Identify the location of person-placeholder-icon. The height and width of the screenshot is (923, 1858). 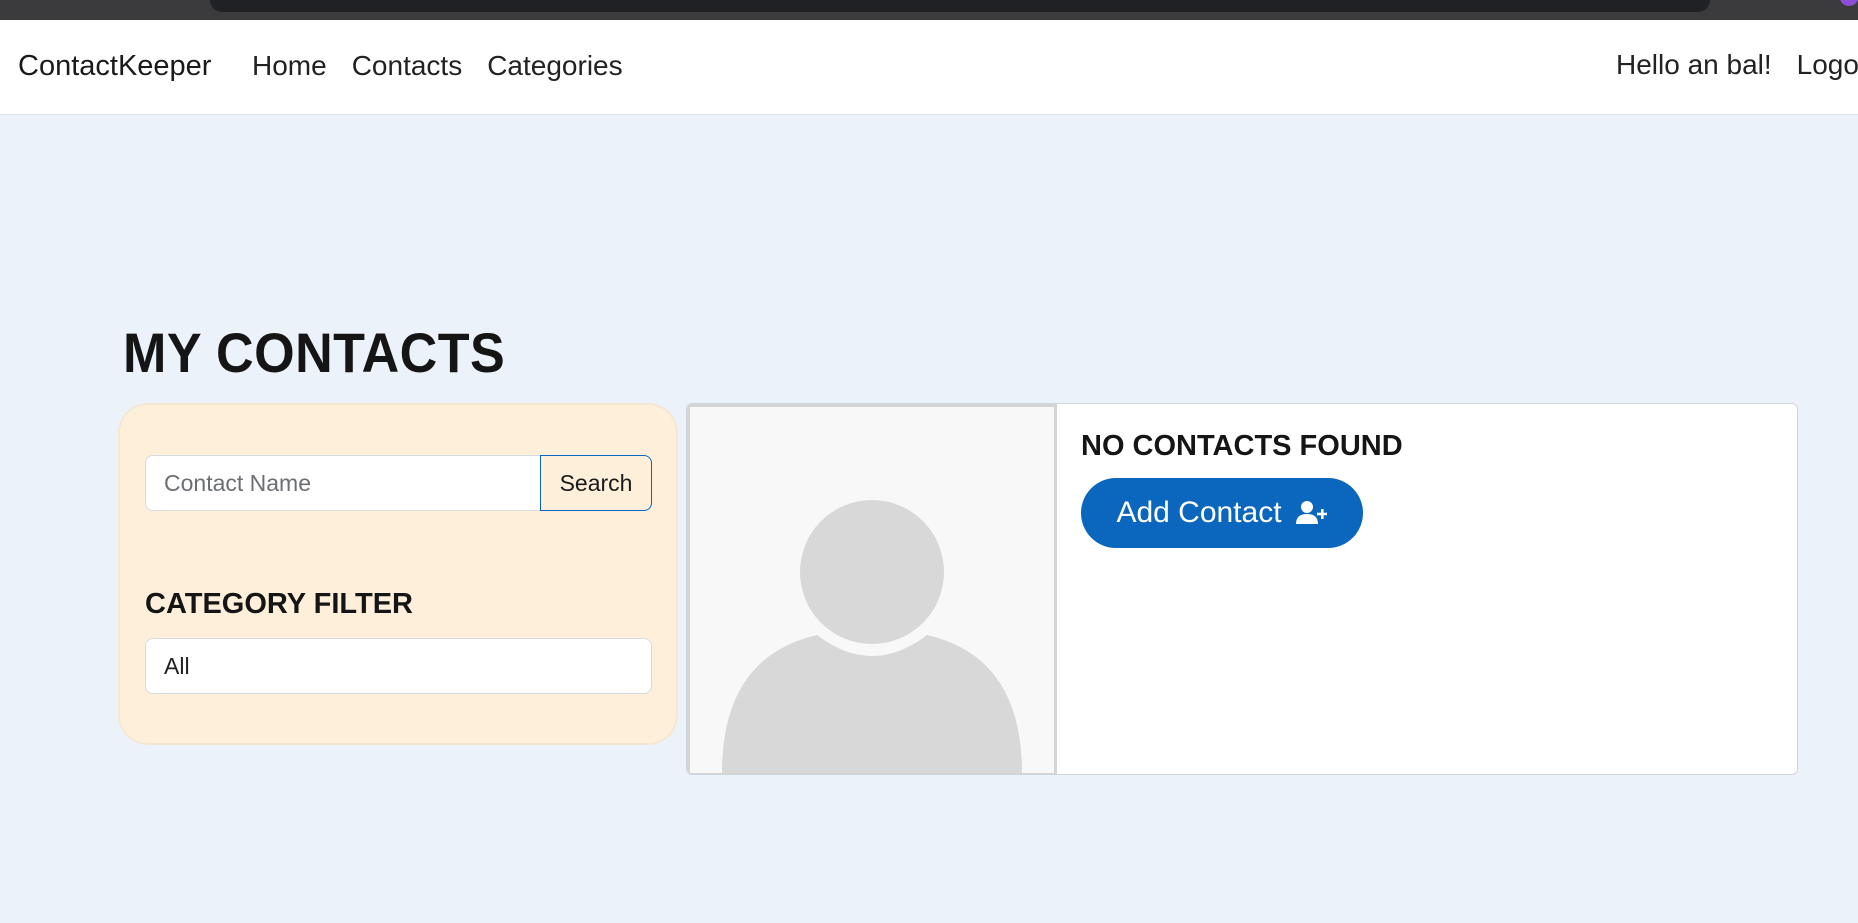
(872, 636).